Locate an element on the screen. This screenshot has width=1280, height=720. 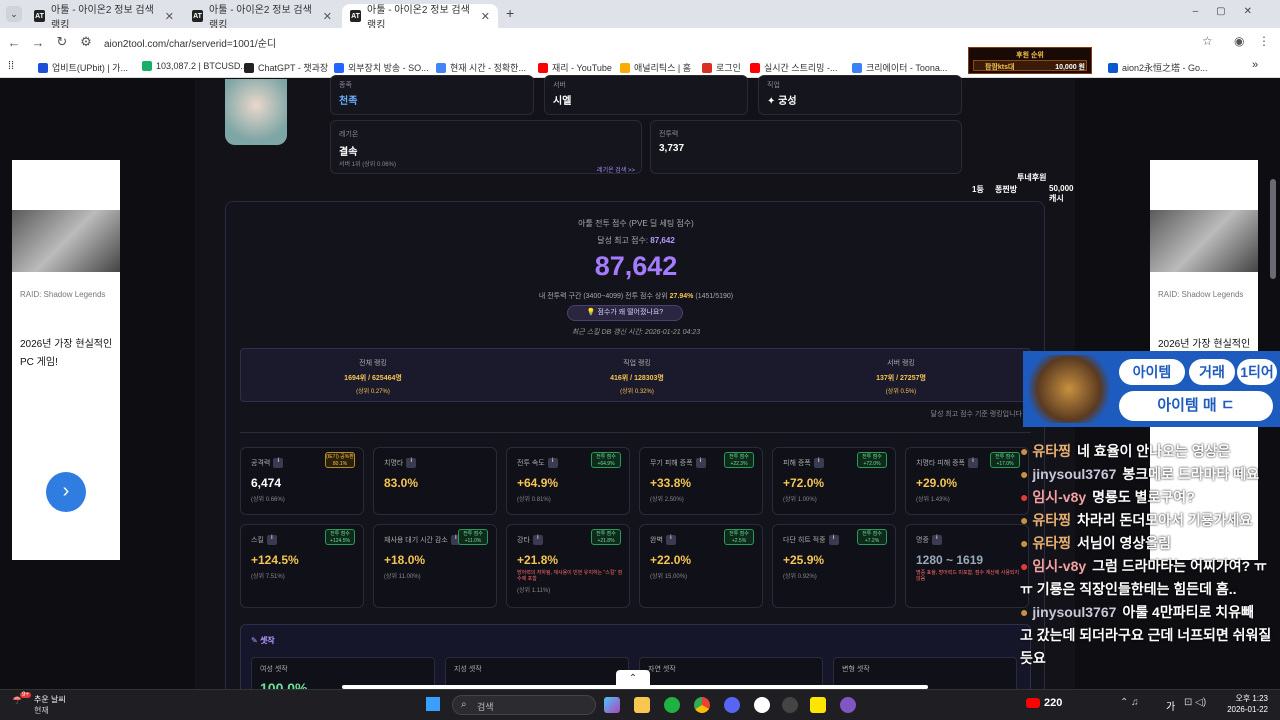
clock-time: 오후 1:23 is located at coordinates (1247, 698).